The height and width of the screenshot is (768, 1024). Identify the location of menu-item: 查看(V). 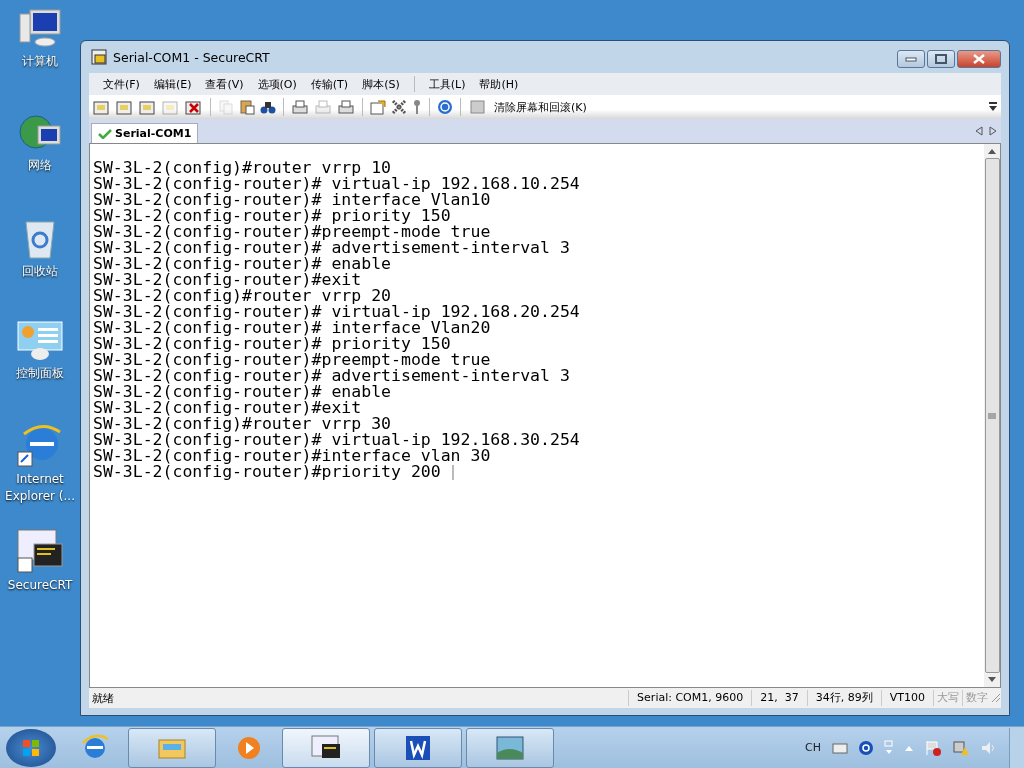
(224, 84).